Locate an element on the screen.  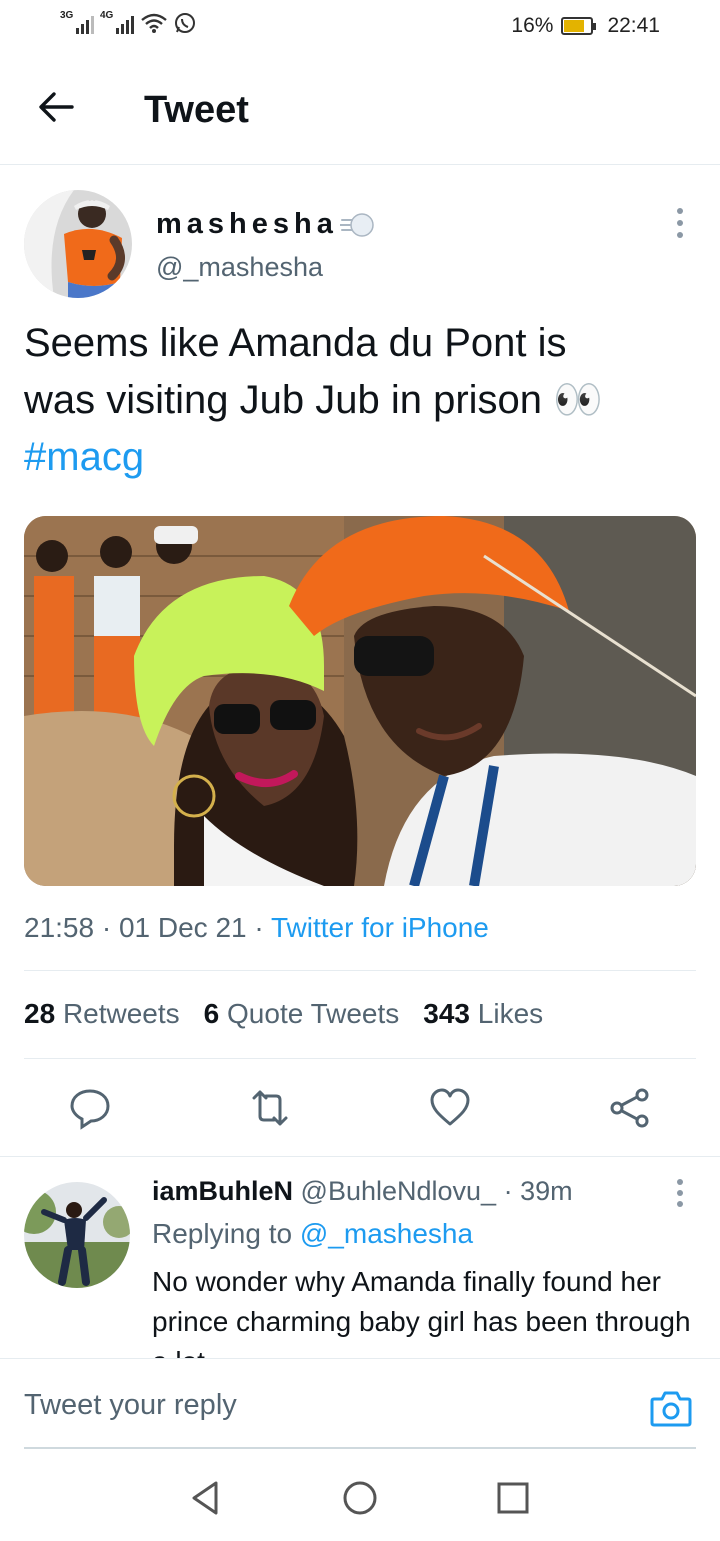
reply-icon is located at coordinates (90, 1108).